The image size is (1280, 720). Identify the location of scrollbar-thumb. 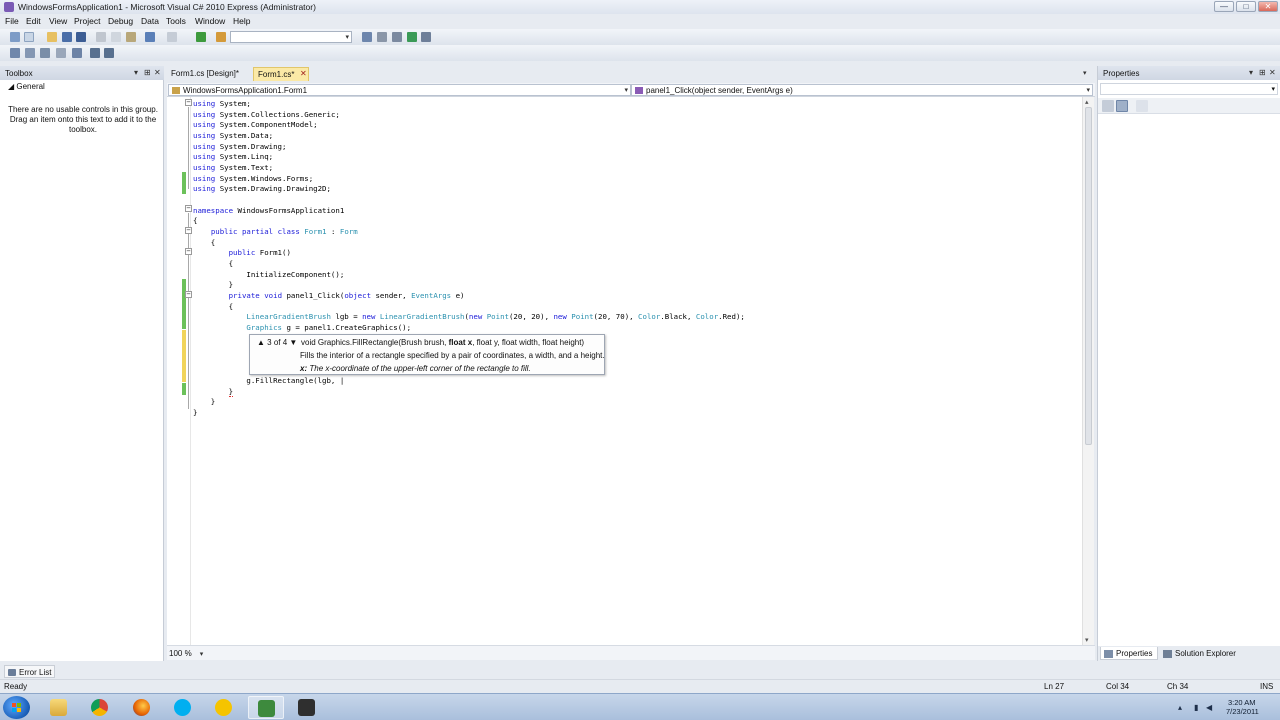
(1088, 276).